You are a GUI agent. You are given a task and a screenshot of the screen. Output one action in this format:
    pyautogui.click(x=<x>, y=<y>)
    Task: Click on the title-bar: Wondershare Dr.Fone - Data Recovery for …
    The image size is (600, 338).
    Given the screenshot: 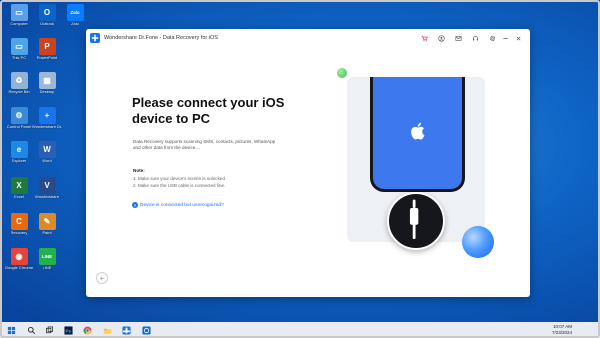 What is the action you would take?
    pyautogui.click(x=308, y=39)
    